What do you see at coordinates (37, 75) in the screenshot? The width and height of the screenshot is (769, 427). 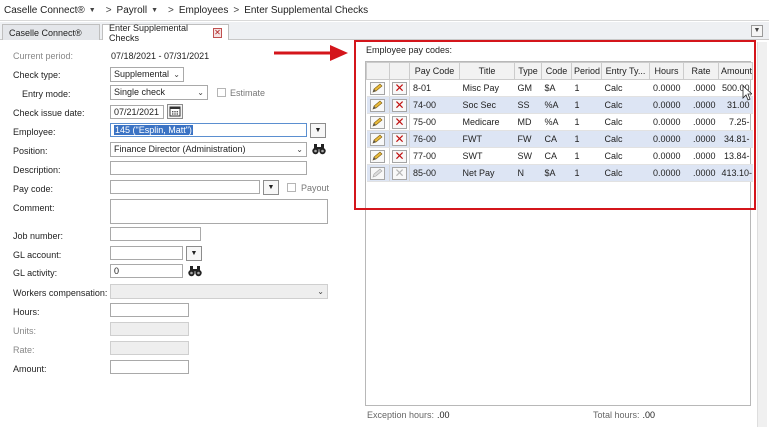 I see `check-type-label: Check type:` at bounding box center [37, 75].